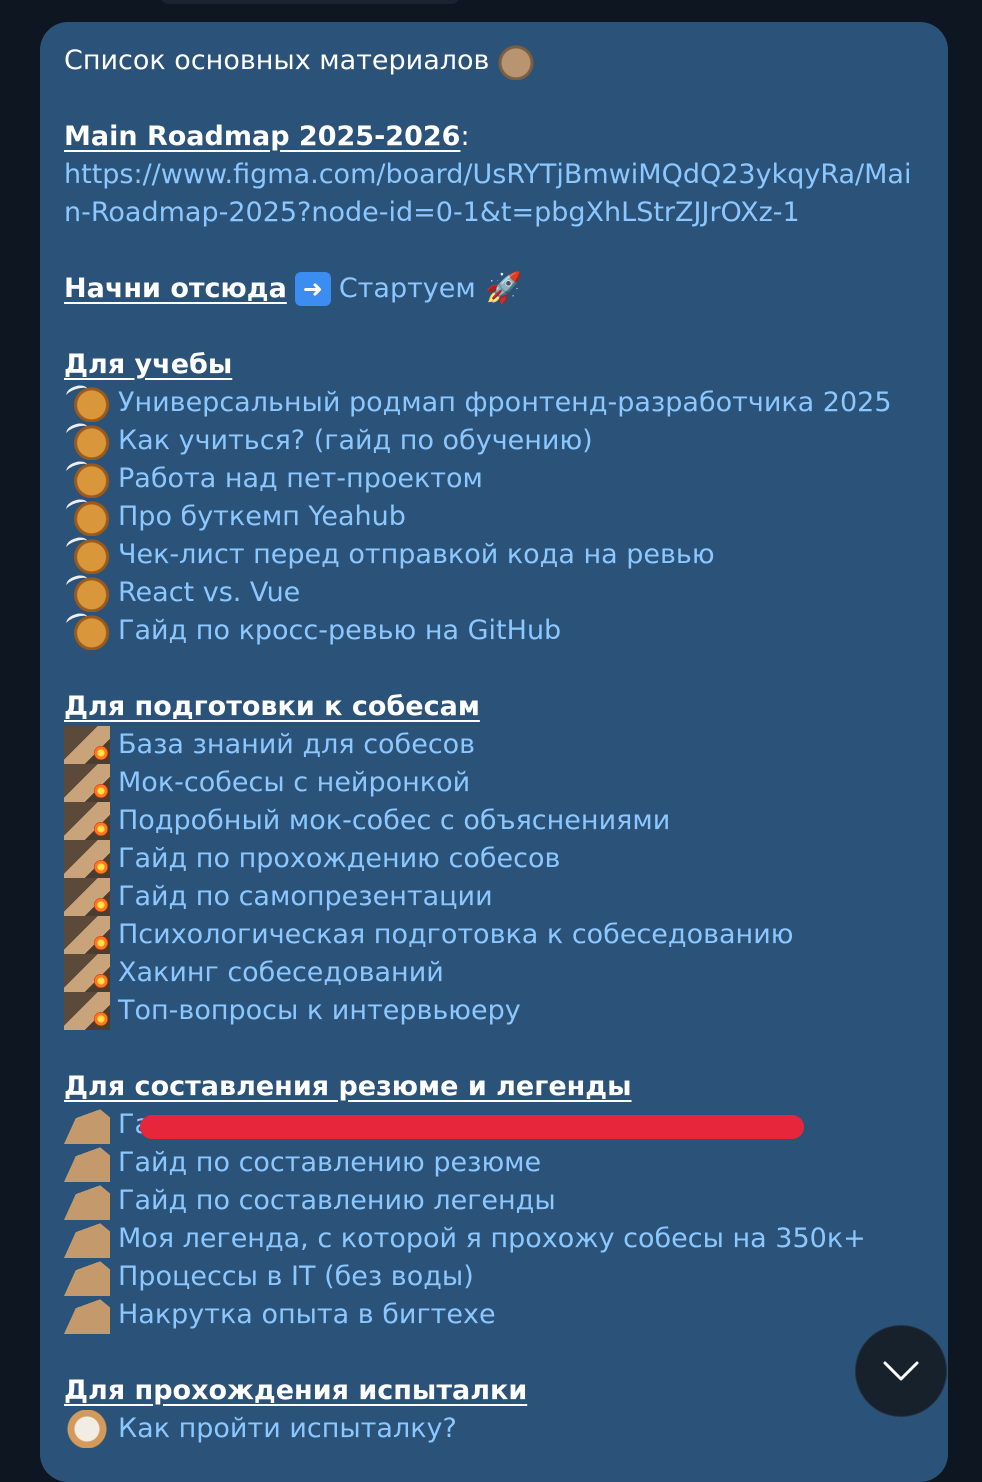 This screenshot has width=982, height=1482. I want to click on resume-link: Процессы в IT (без воды), so click(296, 1277).